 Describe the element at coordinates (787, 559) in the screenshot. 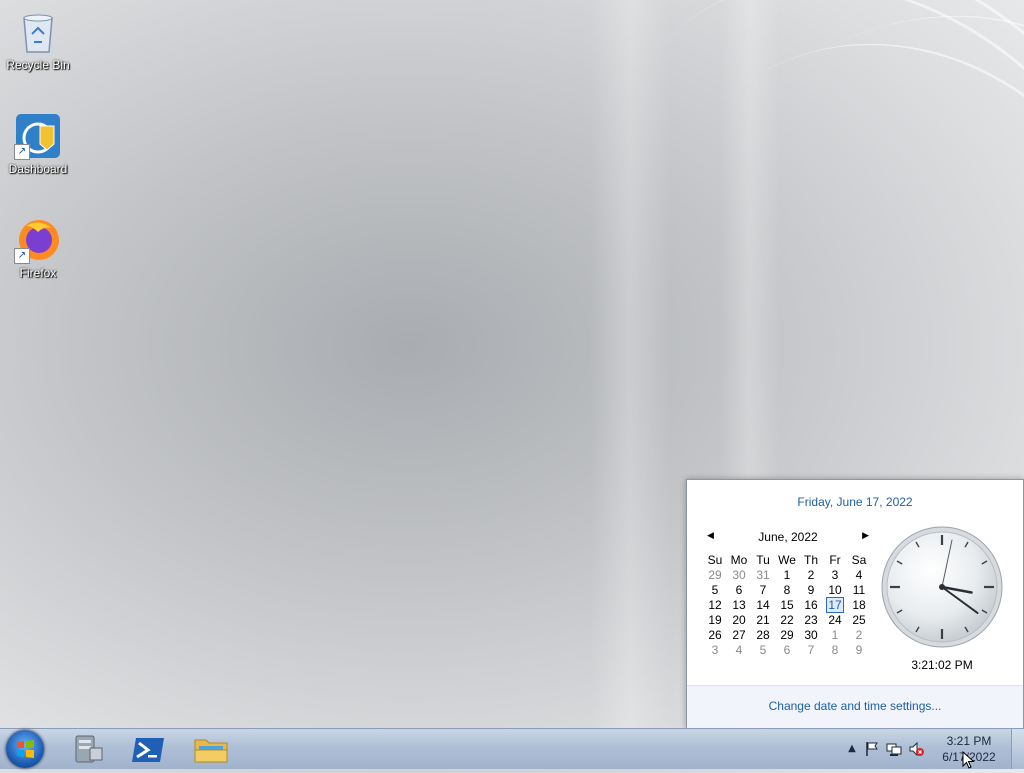

I see `weekday-header: We` at that location.